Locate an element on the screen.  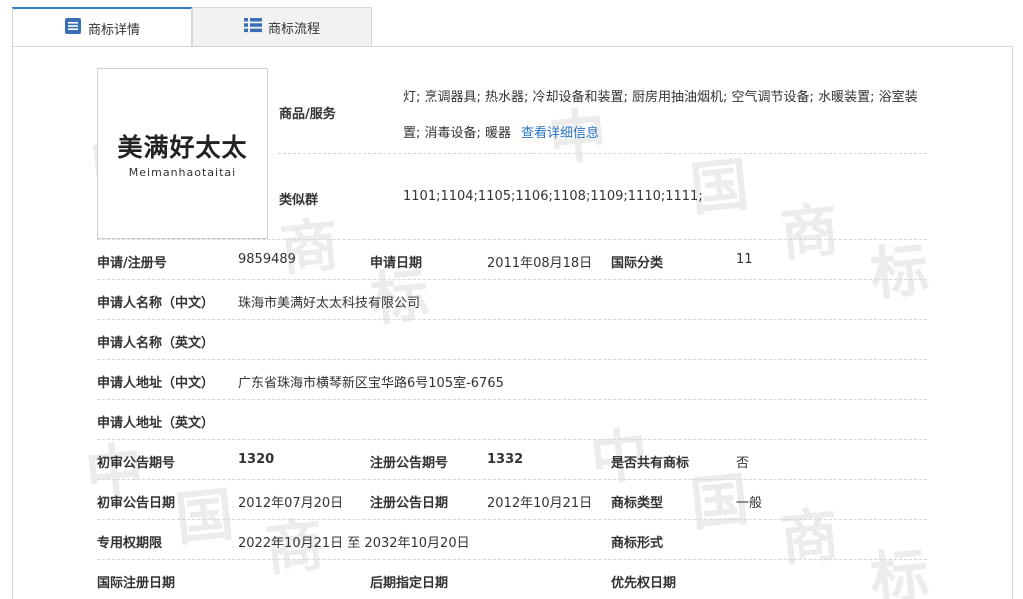
tab-label: 商标流程 is located at coordinates (293, 29).